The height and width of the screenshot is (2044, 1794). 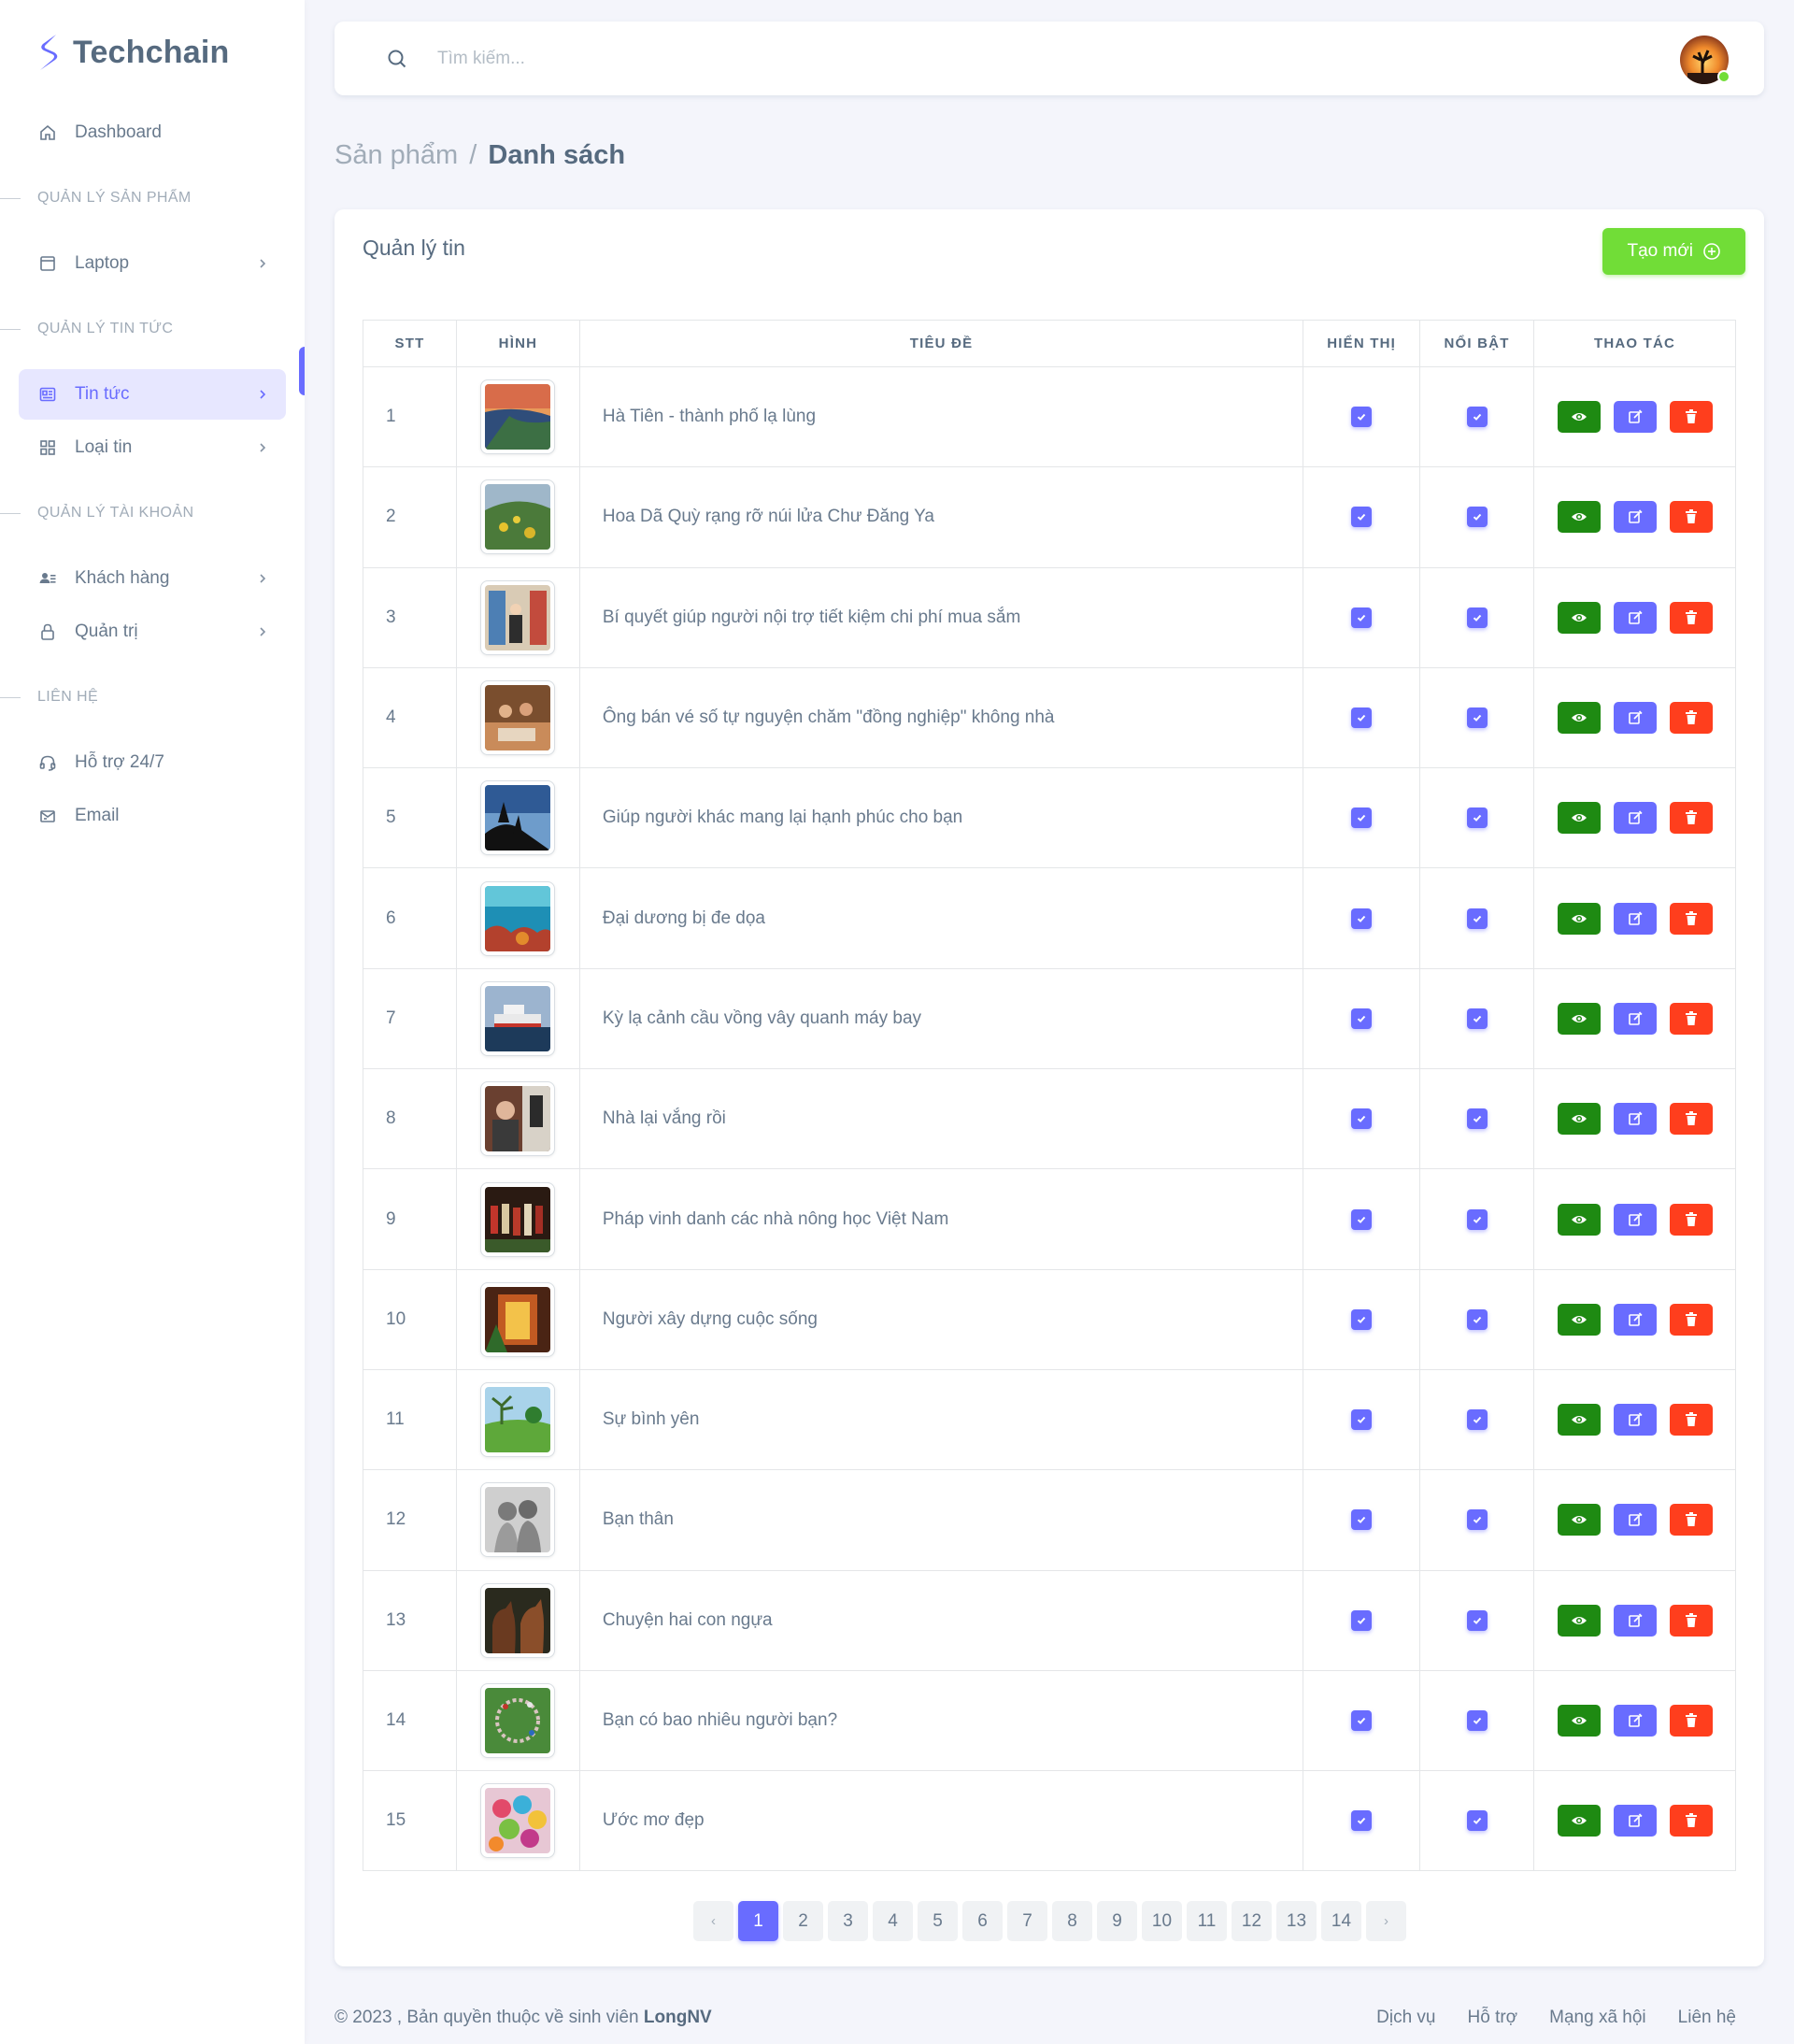 What do you see at coordinates (941, 1720) in the screenshot?
I see `row-title: Bạn có bao nhiêu người bạn?` at bounding box center [941, 1720].